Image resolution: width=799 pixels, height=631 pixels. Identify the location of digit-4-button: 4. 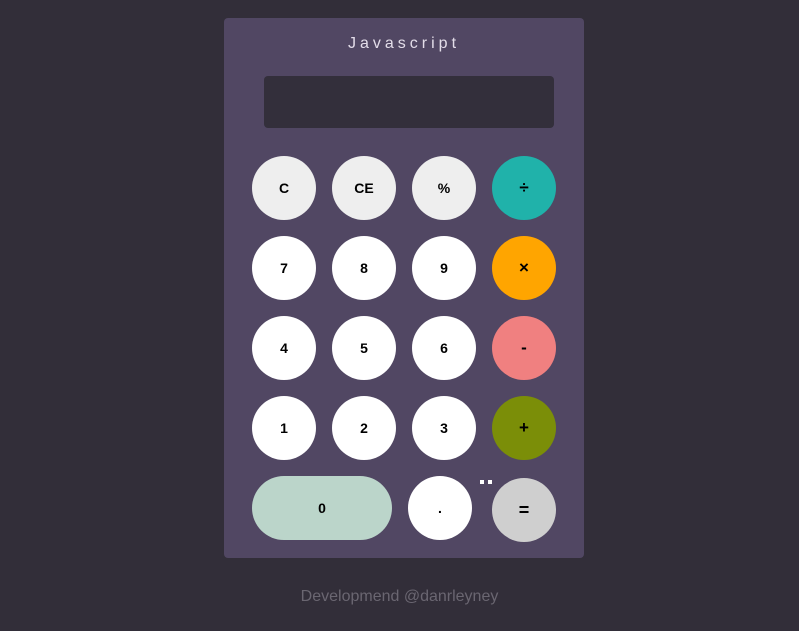
(284, 348).